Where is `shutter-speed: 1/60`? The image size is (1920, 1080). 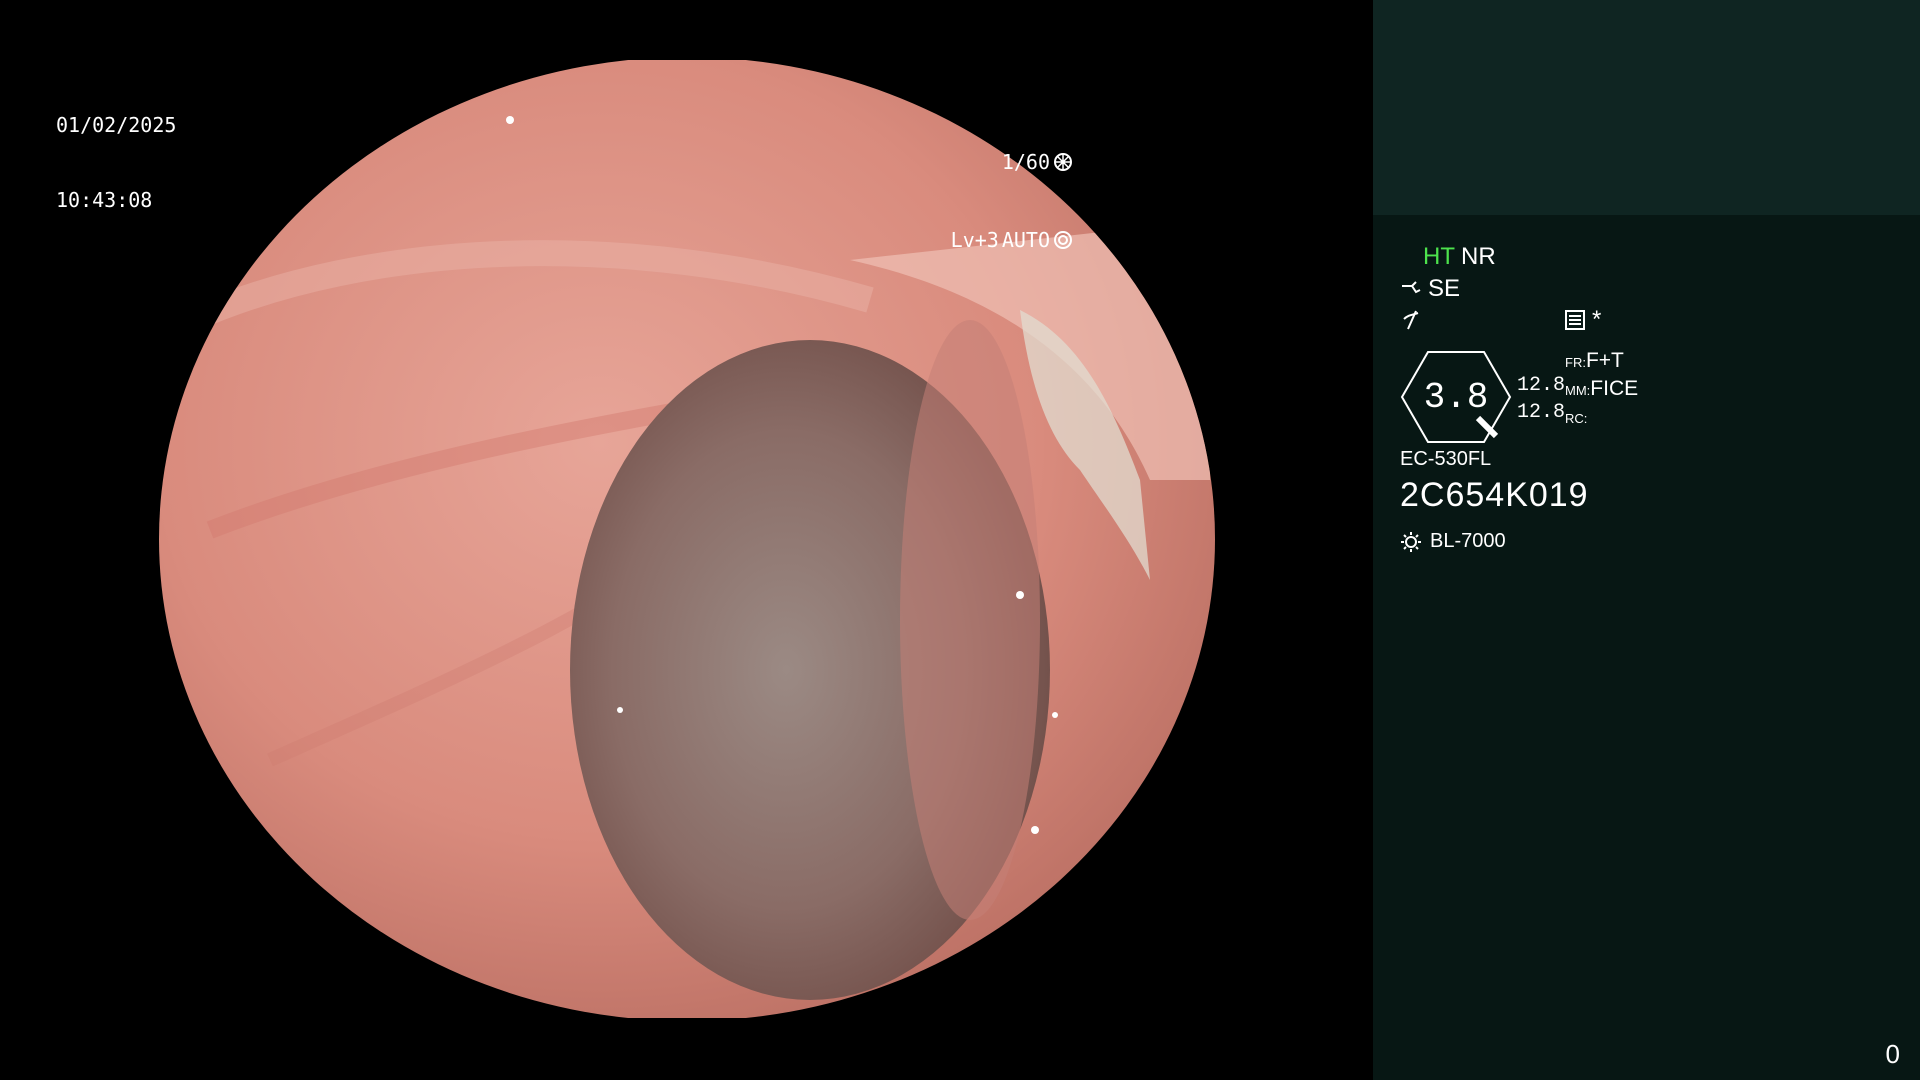 shutter-speed: 1/60 is located at coordinates (1025, 161).